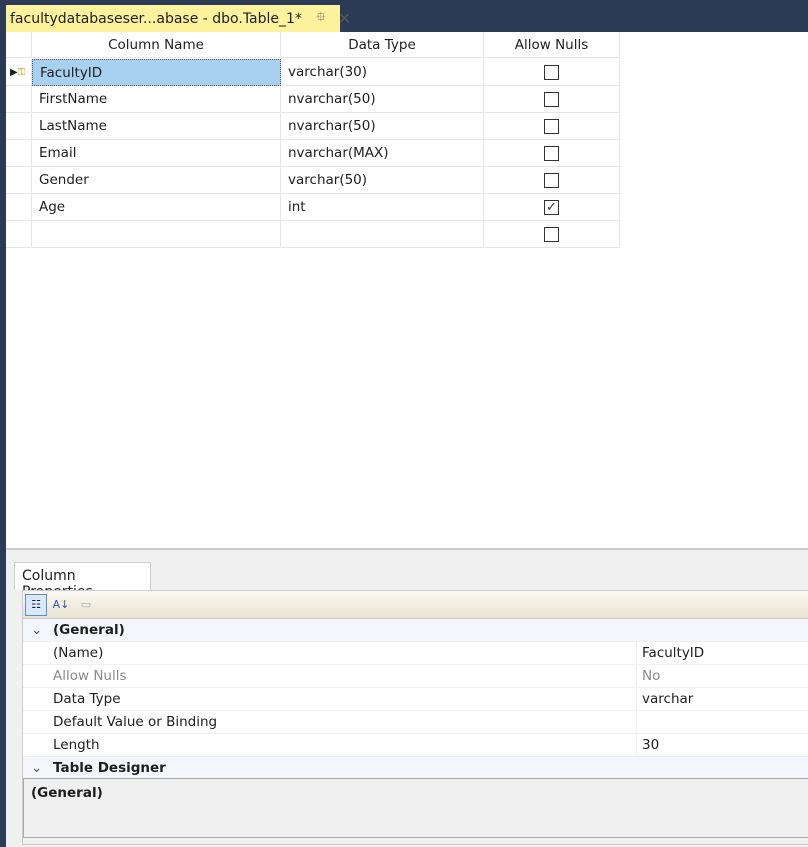 Image resolution: width=808 pixels, height=847 pixels. What do you see at coordinates (648, 745) in the screenshot?
I see `property-value: 30` at bounding box center [648, 745].